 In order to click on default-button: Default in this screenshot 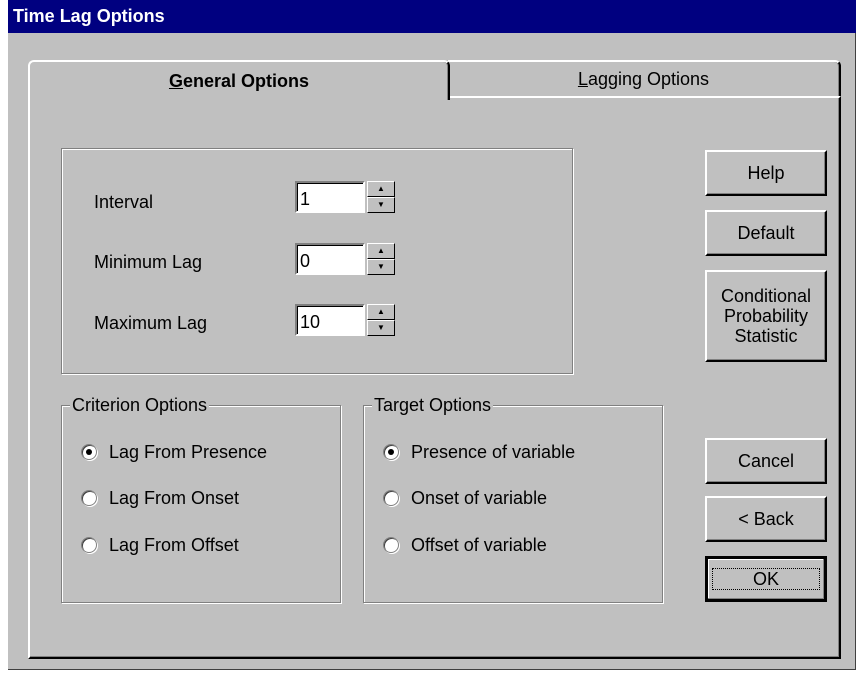, I will do `click(766, 233)`.